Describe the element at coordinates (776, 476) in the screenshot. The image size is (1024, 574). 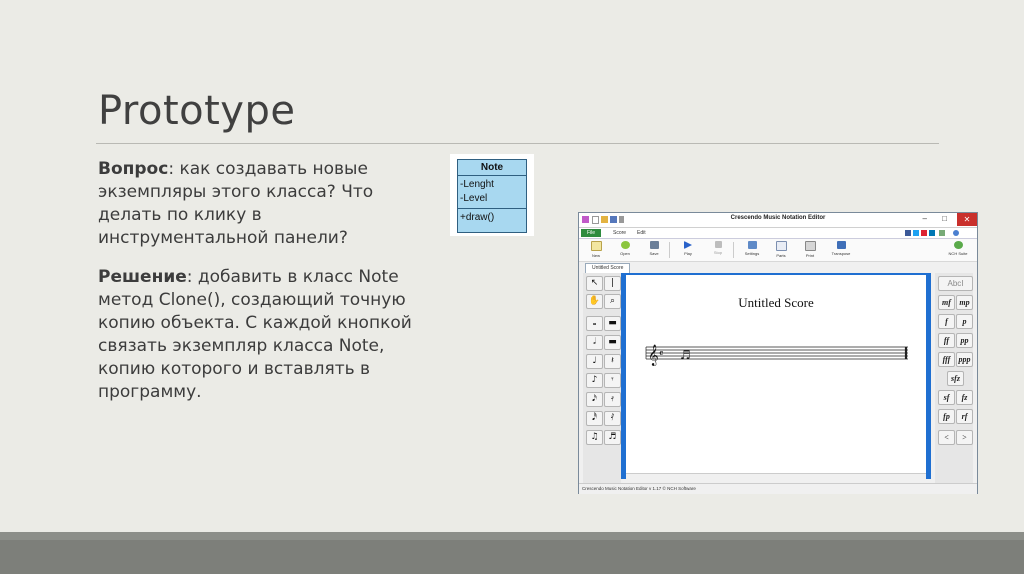
I see `horizontal-scrollbar` at that location.